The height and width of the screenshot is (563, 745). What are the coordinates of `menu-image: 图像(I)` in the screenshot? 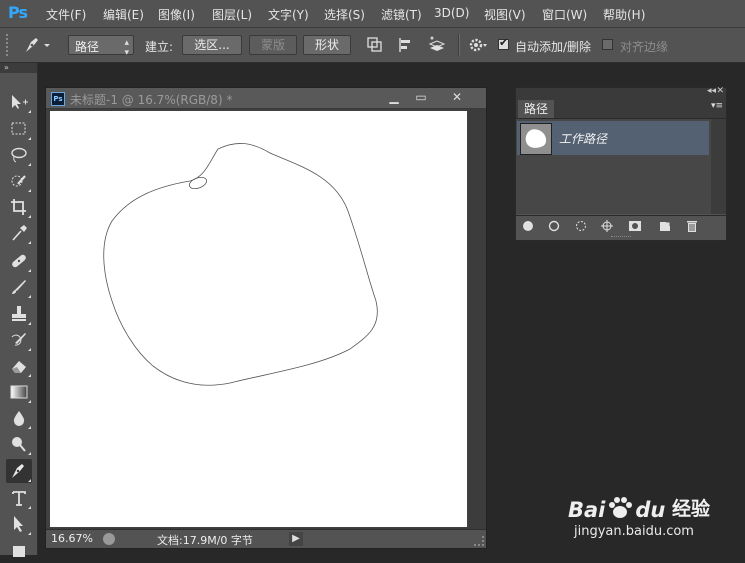 It's located at (176, 14).